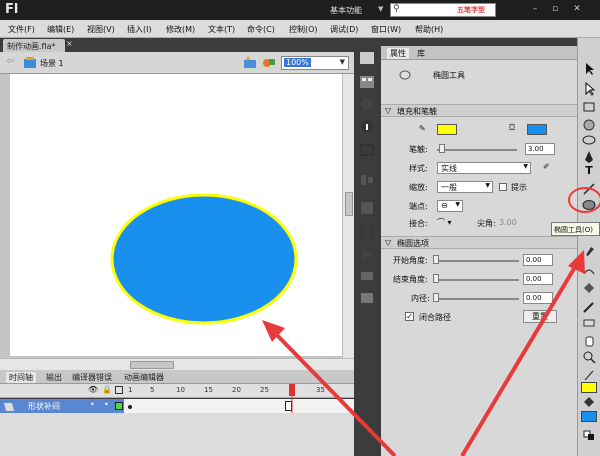 The width and height of the screenshot is (600, 456). Describe the element at coordinates (409, 316) in the screenshot. I see `close-path-checkbox: ✓` at that location.